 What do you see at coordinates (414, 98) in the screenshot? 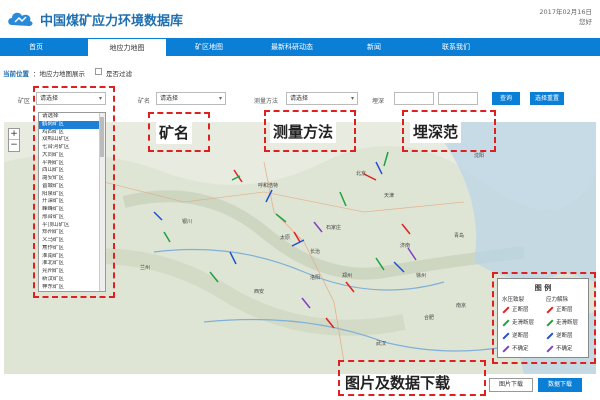
I see `depth-min-input` at bounding box center [414, 98].